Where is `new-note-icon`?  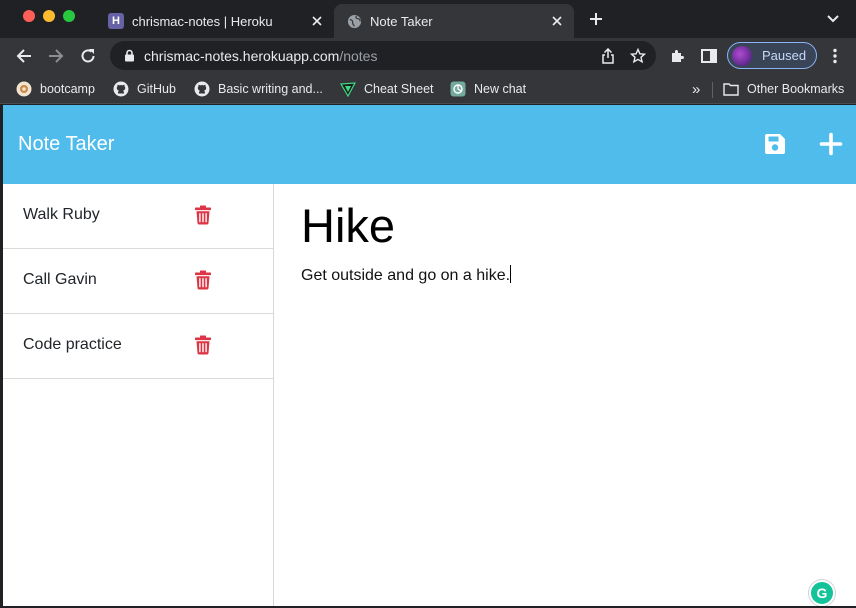
new-note-icon is located at coordinates (831, 144).